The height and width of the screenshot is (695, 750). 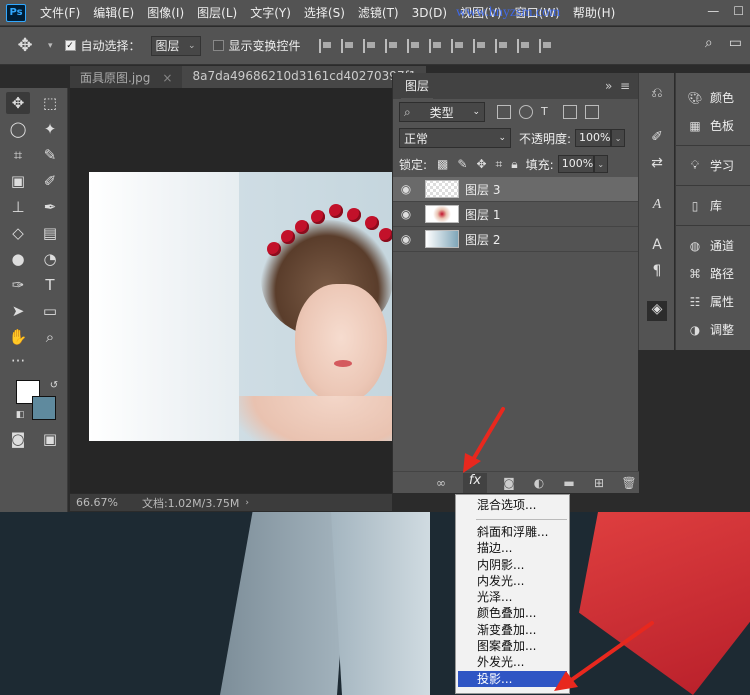 What do you see at coordinates (617, 86) in the screenshot?
I see `panel-menu-icon: » ≡` at bounding box center [617, 86].